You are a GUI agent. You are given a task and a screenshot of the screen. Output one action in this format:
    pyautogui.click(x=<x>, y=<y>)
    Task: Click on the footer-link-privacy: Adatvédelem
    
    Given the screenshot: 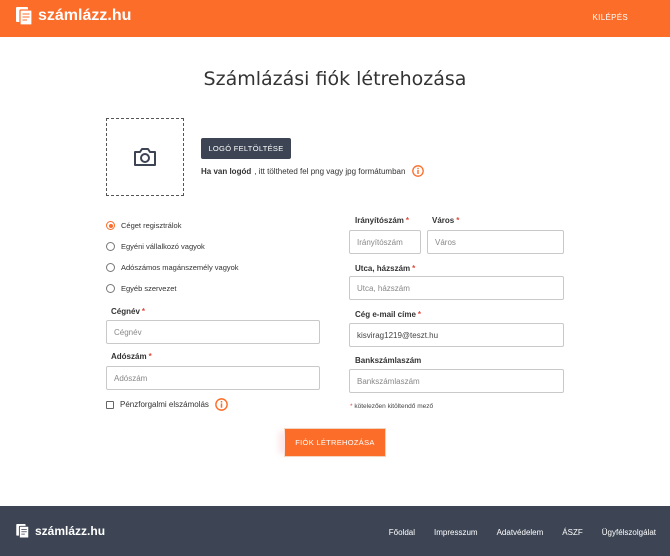 What is the action you would take?
    pyautogui.click(x=520, y=532)
    